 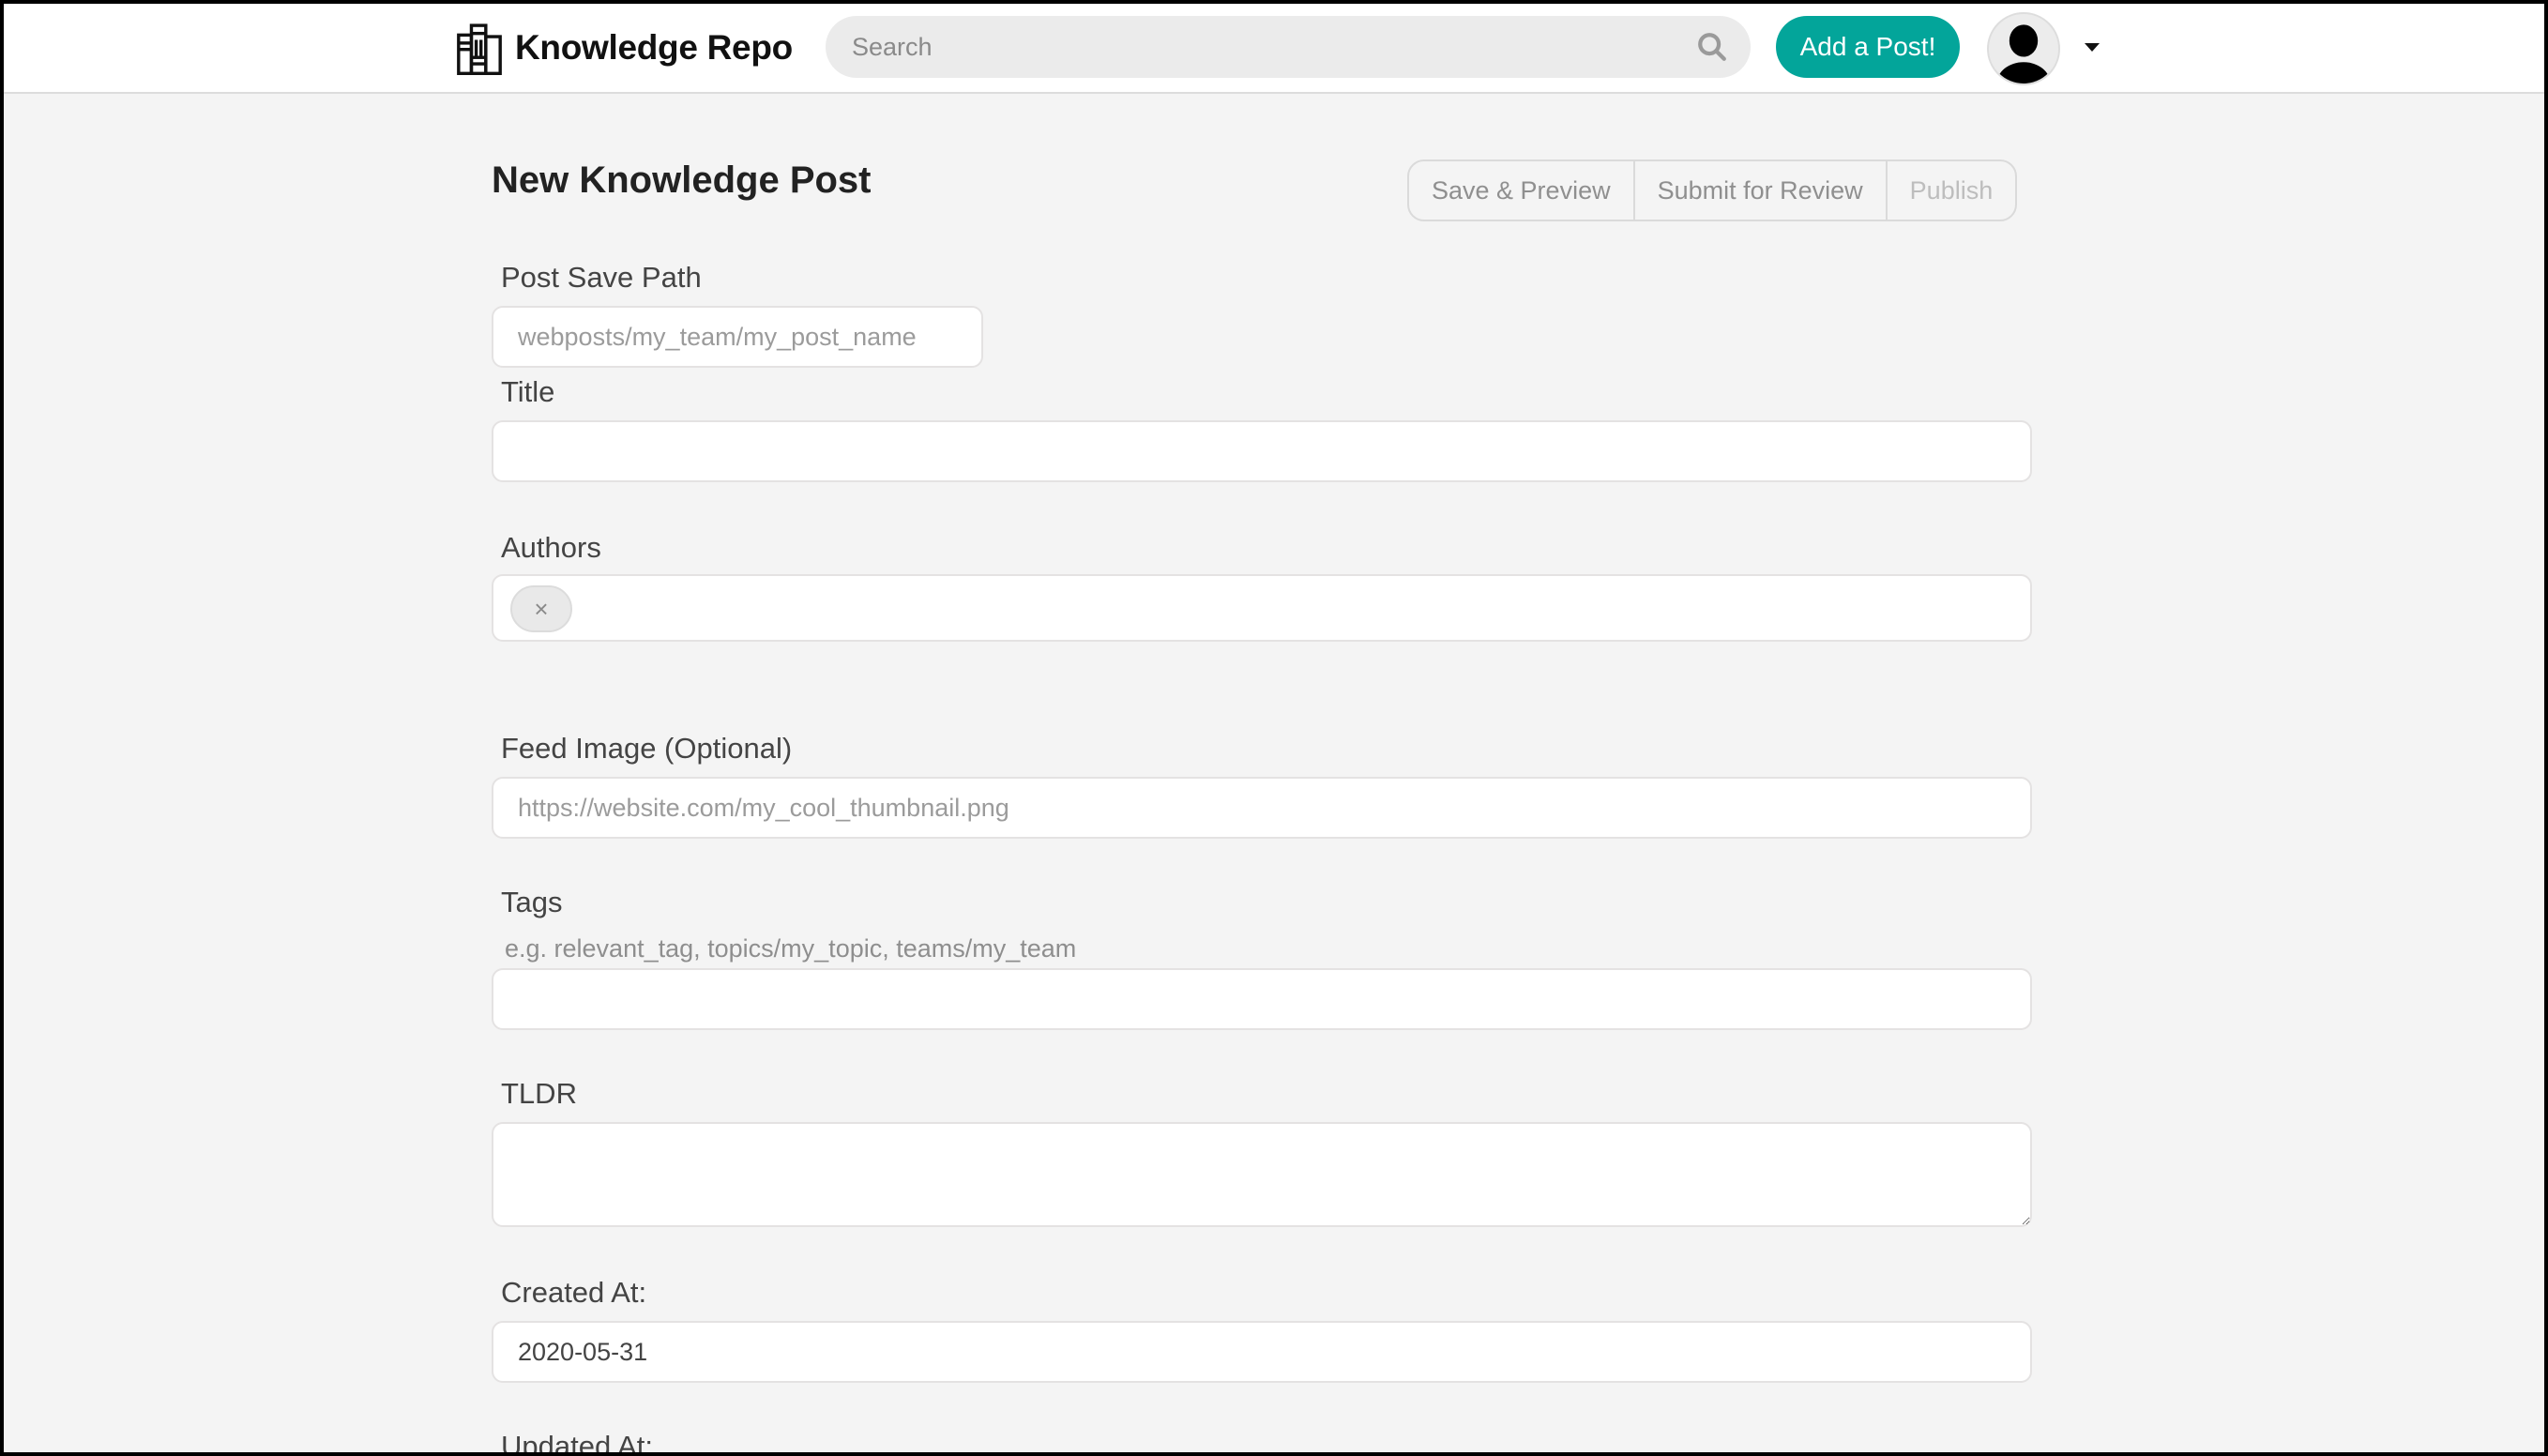 I want to click on post-actions: Save & Preview Submit for Review Publish, so click(x=1712, y=190).